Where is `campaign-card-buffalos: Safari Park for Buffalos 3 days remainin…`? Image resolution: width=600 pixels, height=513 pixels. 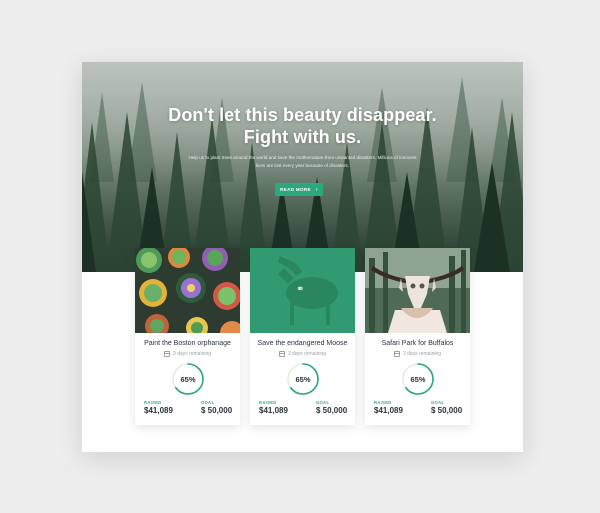
campaign-card-buffalos: Safari Park for Buffalos 3 days remainin… is located at coordinates (417, 336).